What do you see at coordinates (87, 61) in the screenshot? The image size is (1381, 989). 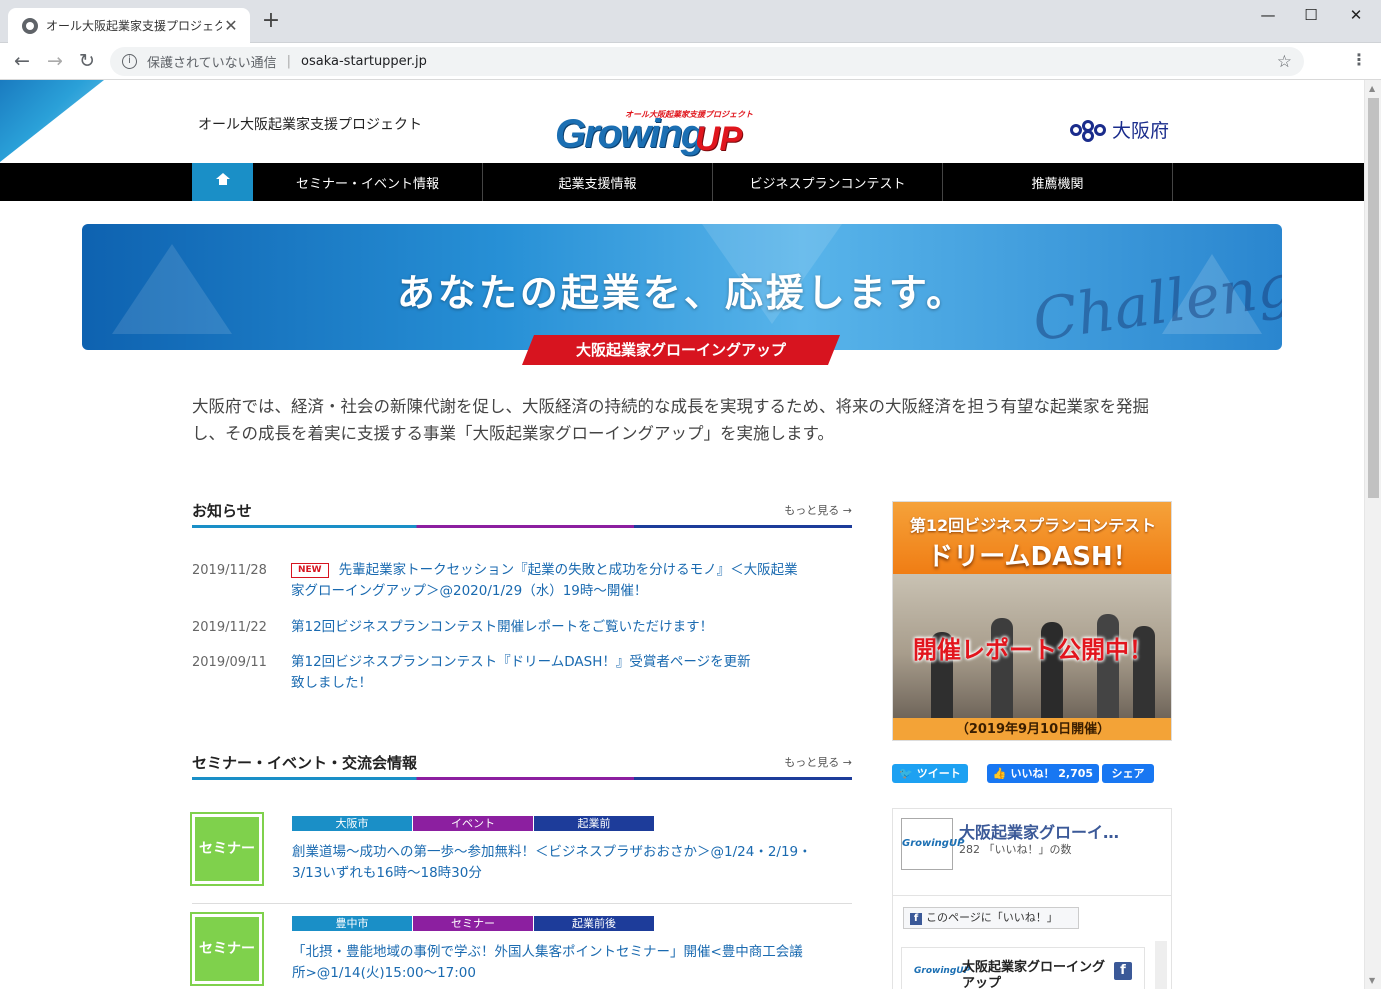 I see `reload-icon: ↻` at bounding box center [87, 61].